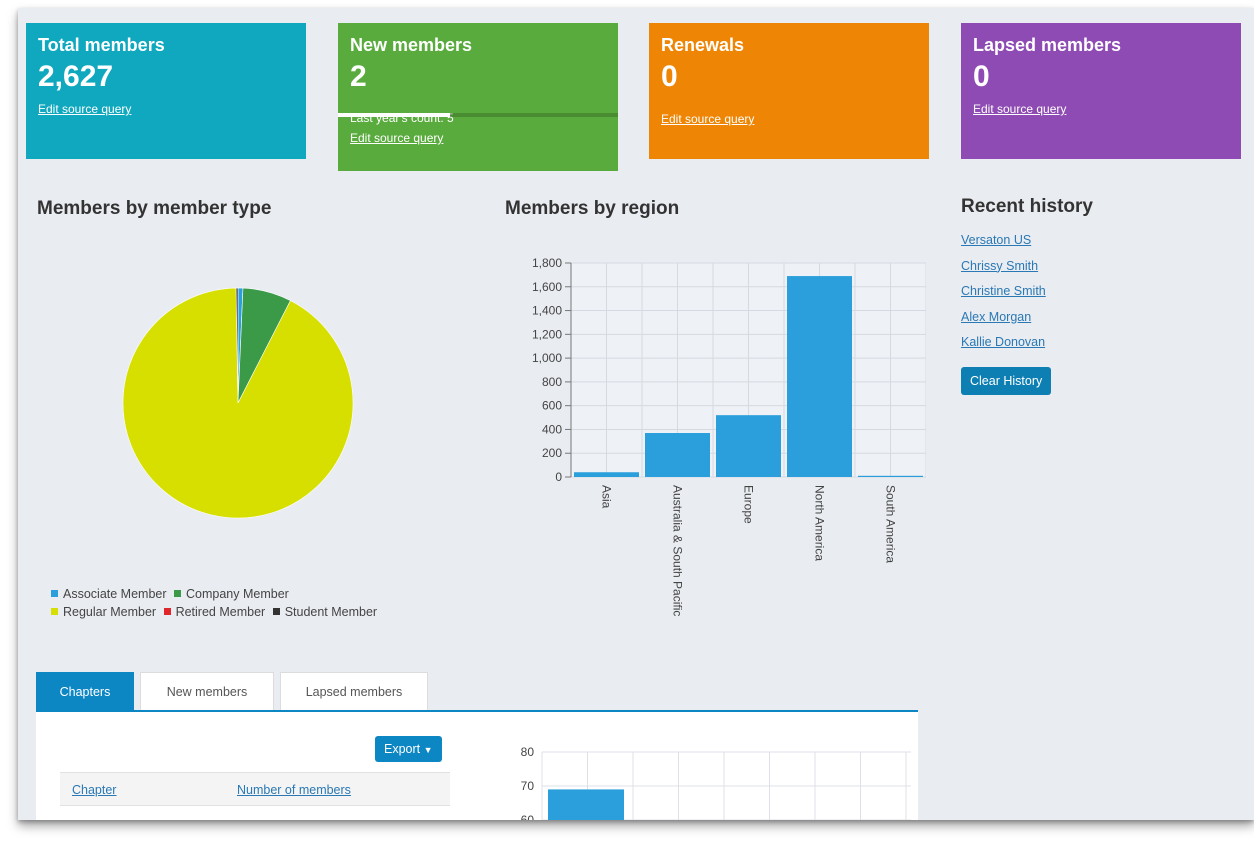  What do you see at coordinates (1047, 45) in the screenshot?
I see `tile-title: Lapsed members` at bounding box center [1047, 45].